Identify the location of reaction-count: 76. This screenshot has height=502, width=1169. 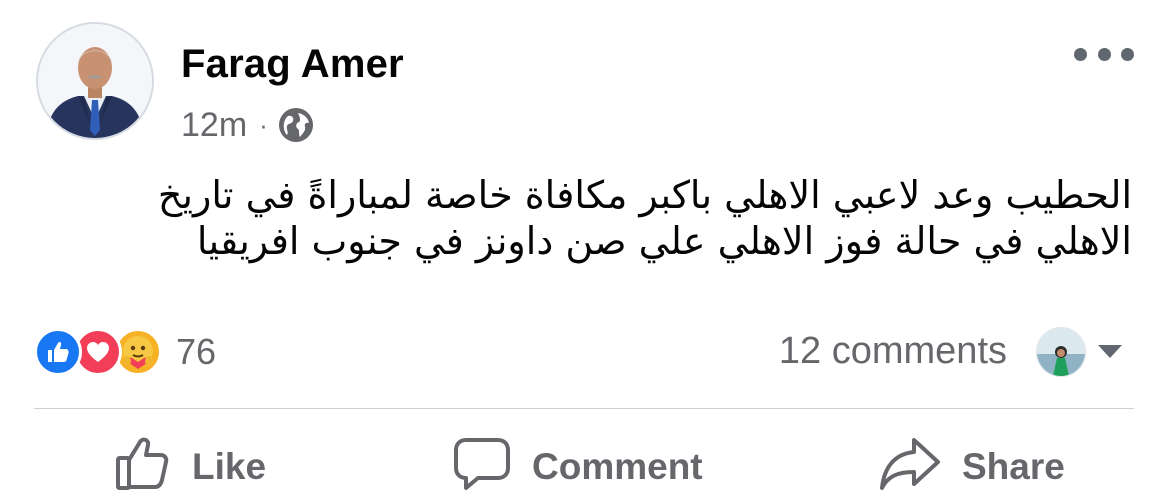
(196, 351).